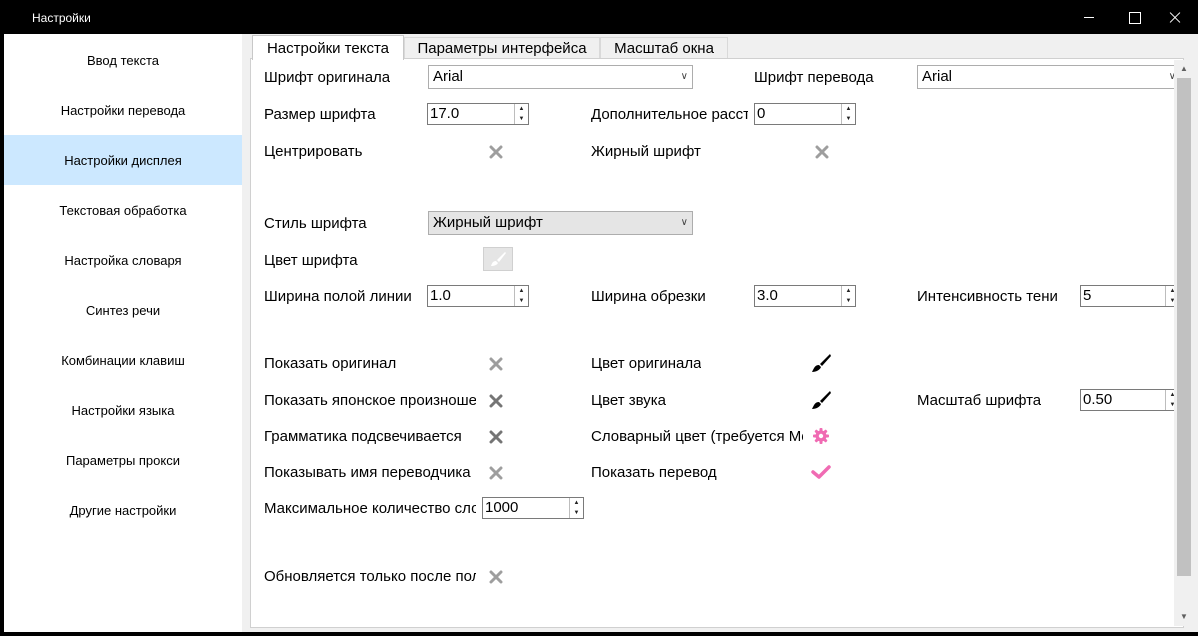  What do you see at coordinates (1089, 17) in the screenshot?
I see `minimize-button` at bounding box center [1089, 17].